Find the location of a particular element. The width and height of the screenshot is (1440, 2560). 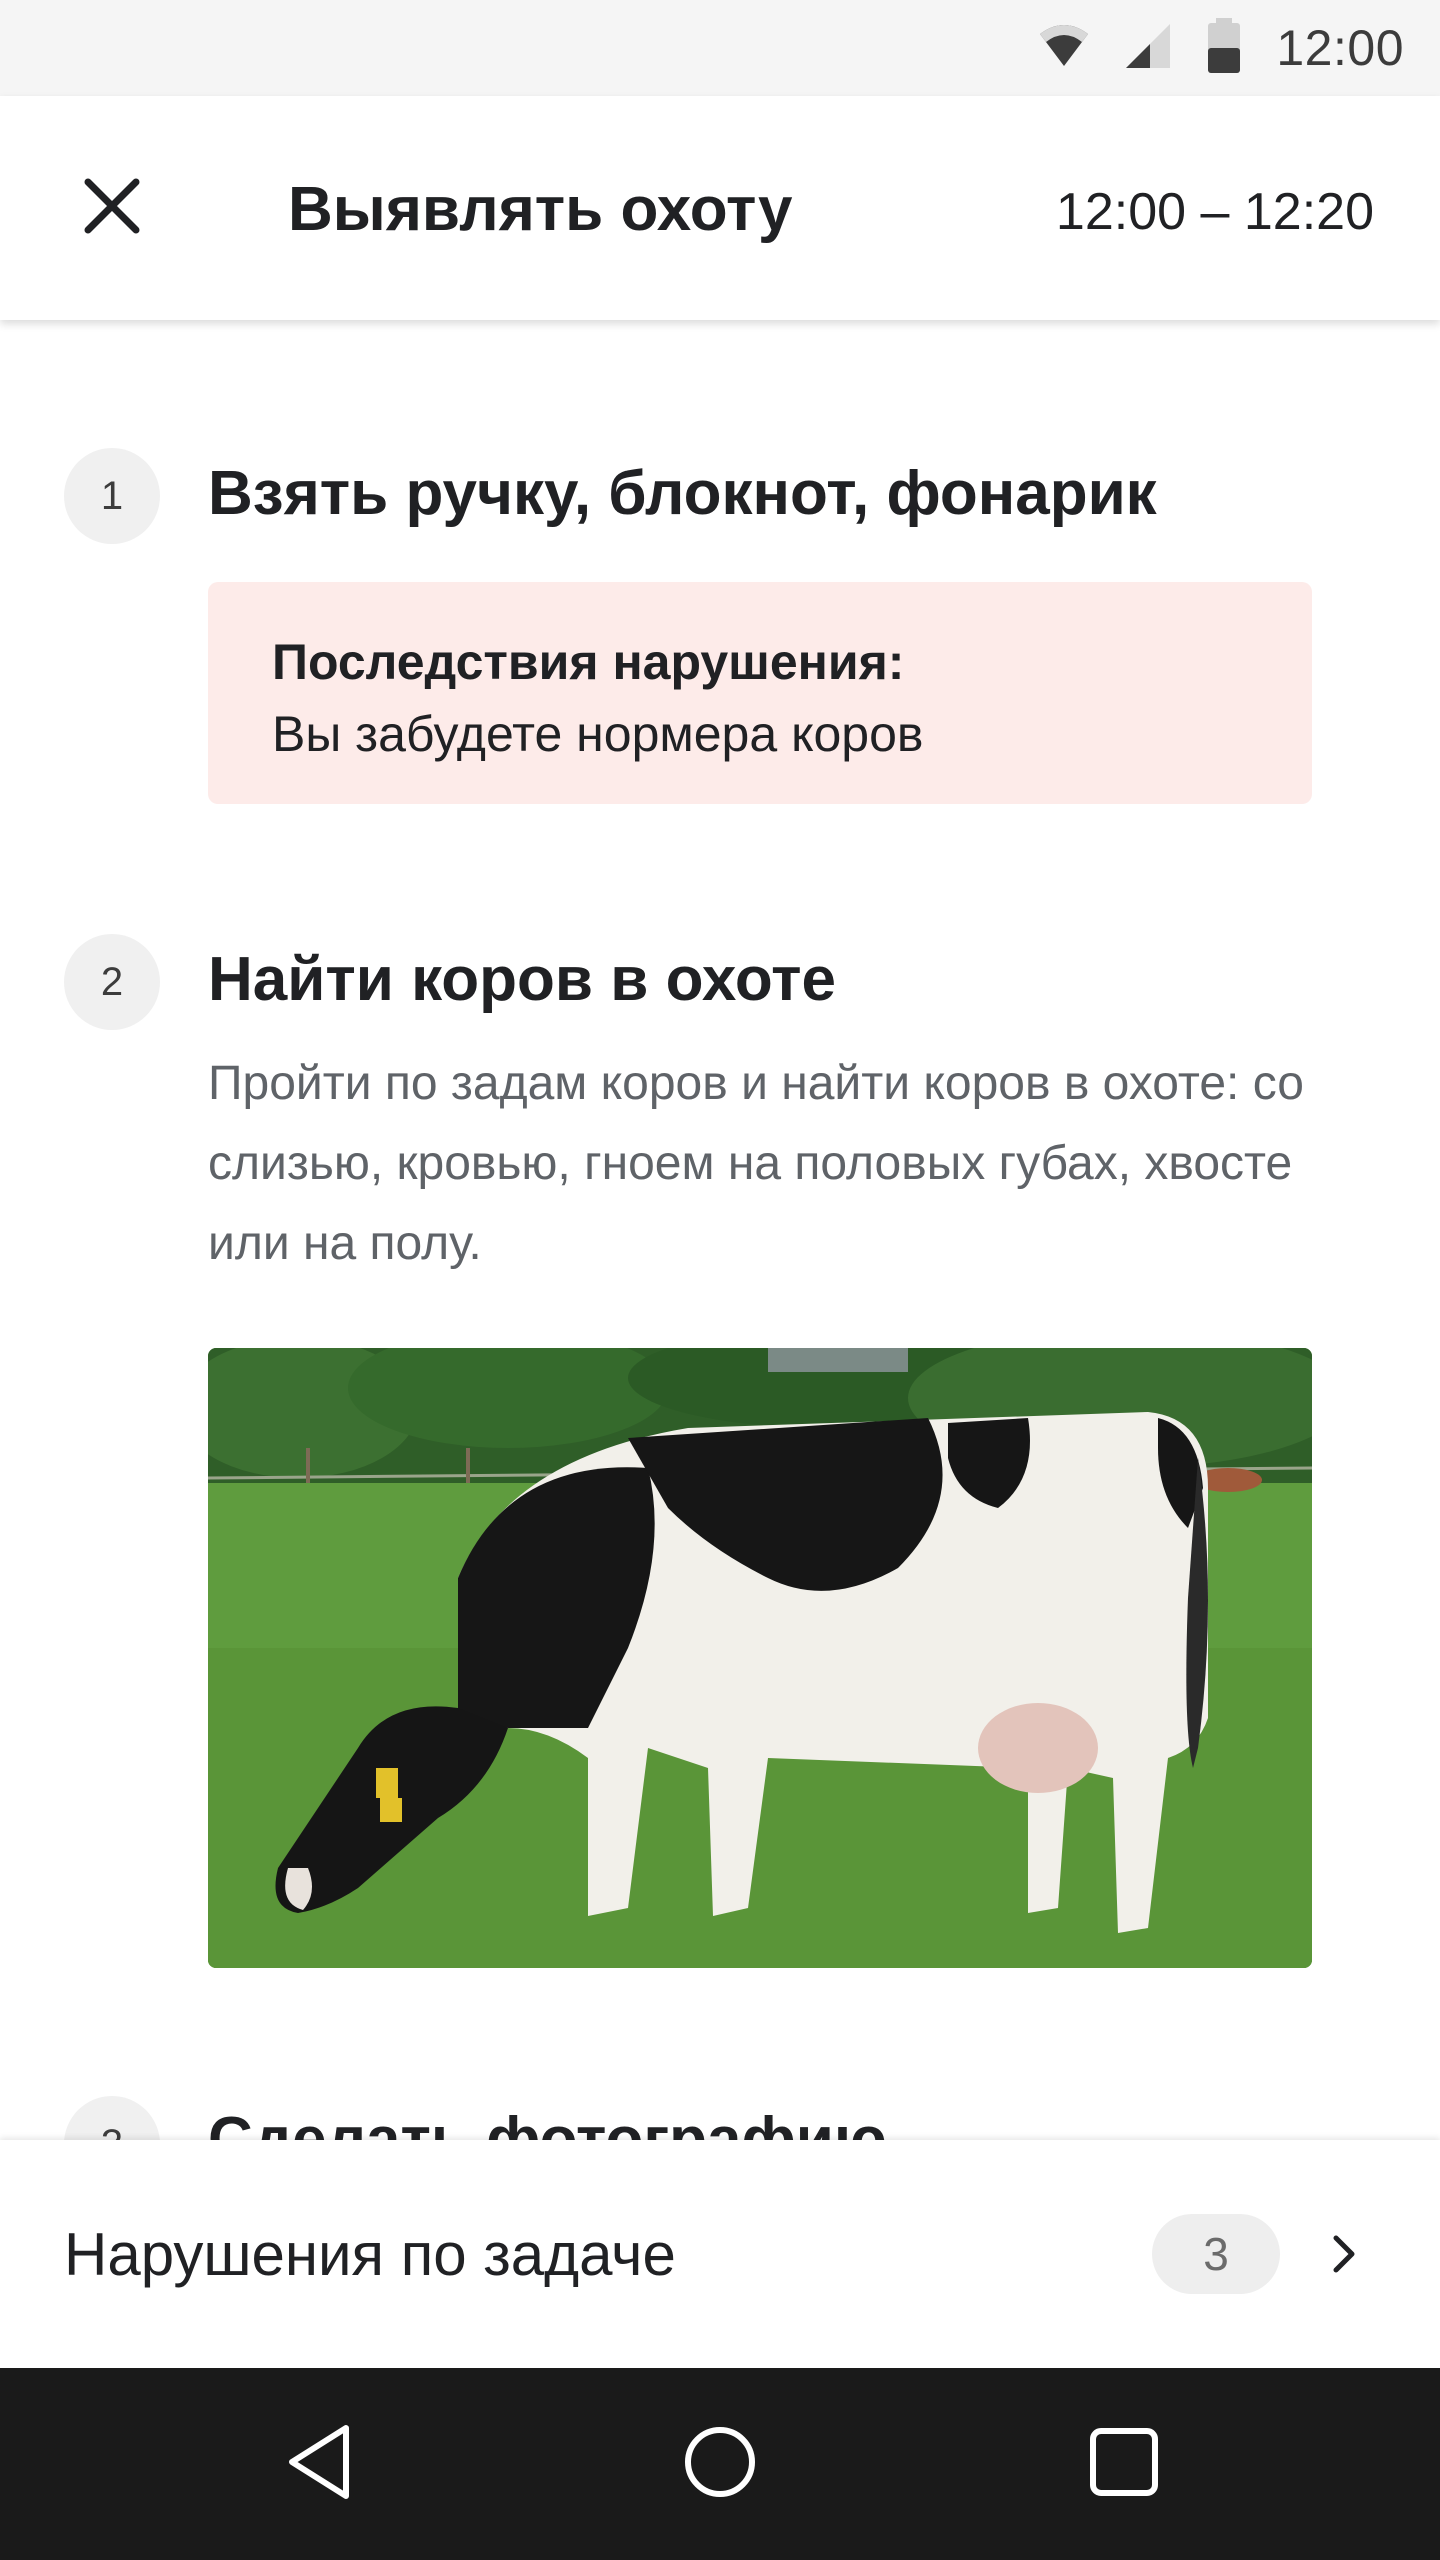

home-icon is located at coordinates (720, 2464).